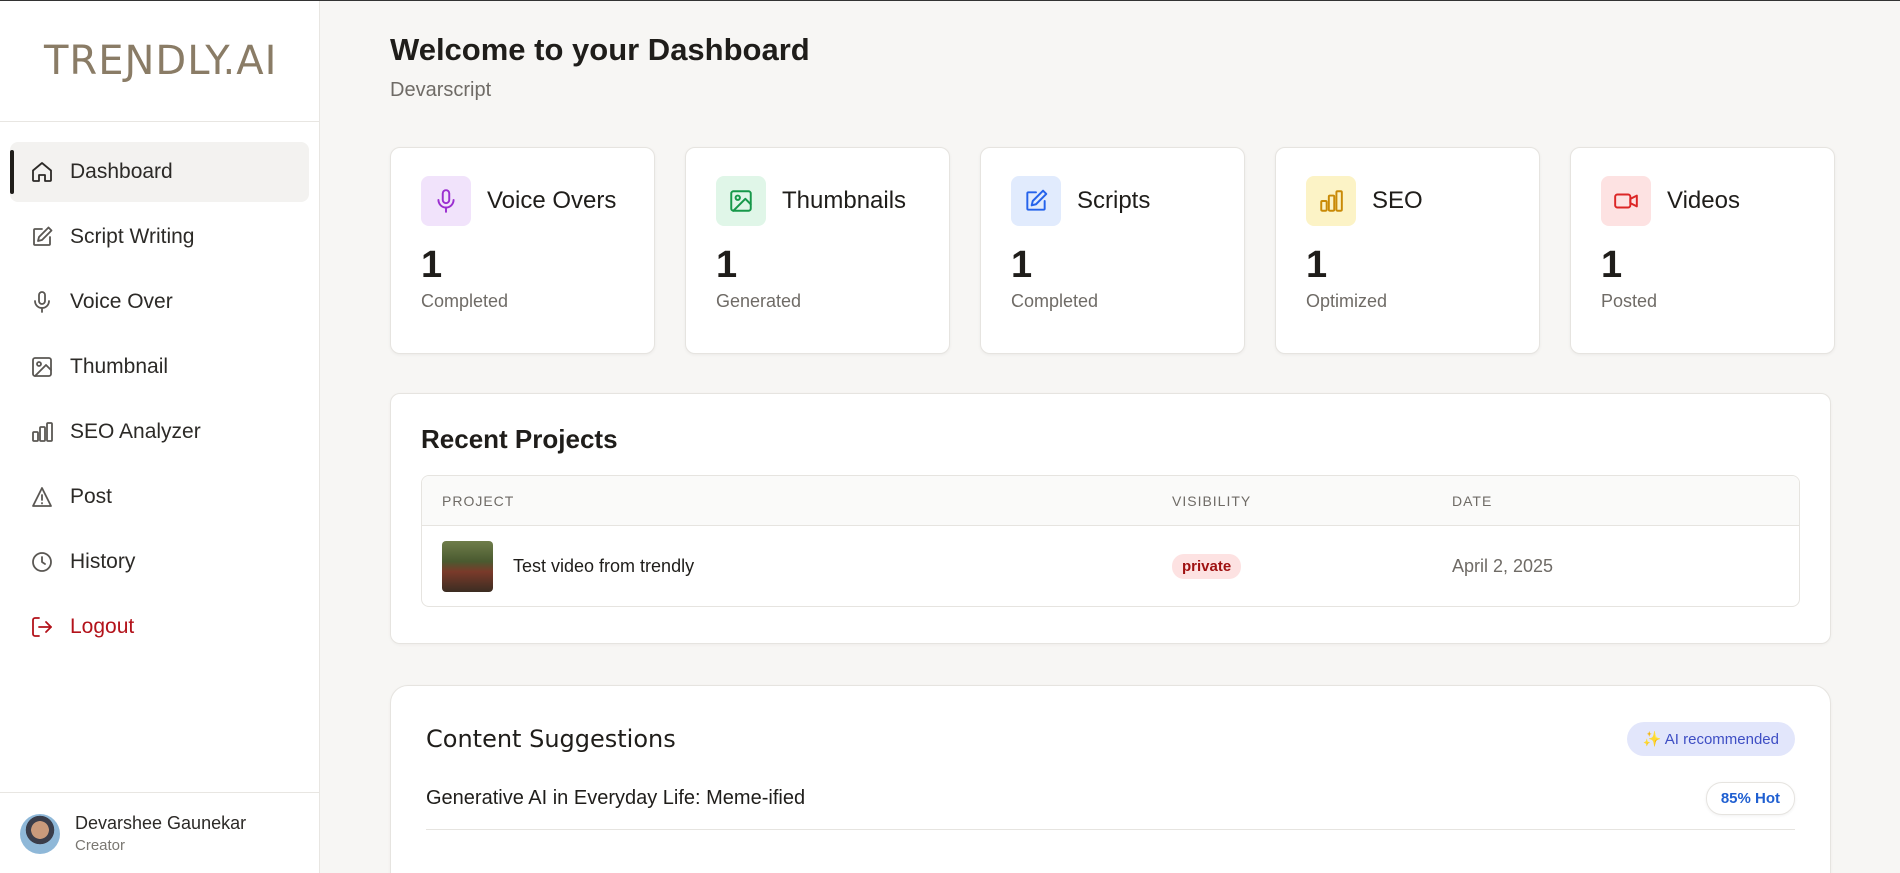  Describe the element at coordinates (467, 566) in the screenshot. I see `project-thumbnail` at that location.